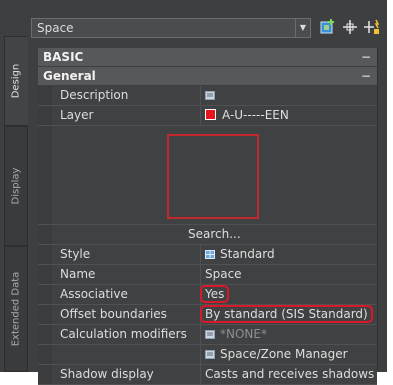 The image size is (393, 385). I want to click on associative-highlight: Yes, so click(215, 294).